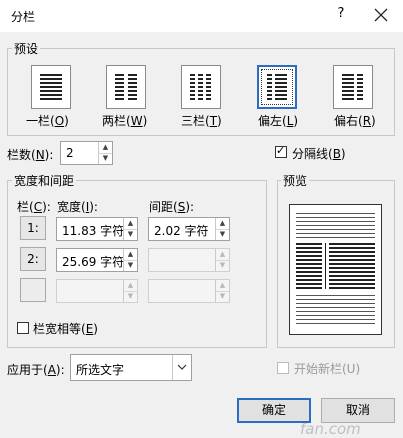 Image resolution: width=403 pixels, height=438 pixels. What do you see at coordinates (201, 120) in the screenshot?
I see `preset-three-columns-label: 三栏(T)` at bounding box center [201, 120].